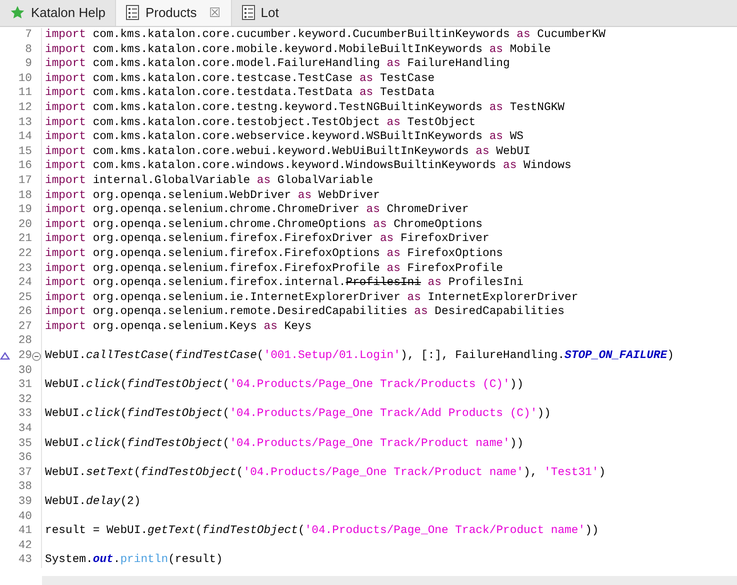  Describe the element at coordinates (25, 487) in the screenshot. I see `line-number: 38` at that location.